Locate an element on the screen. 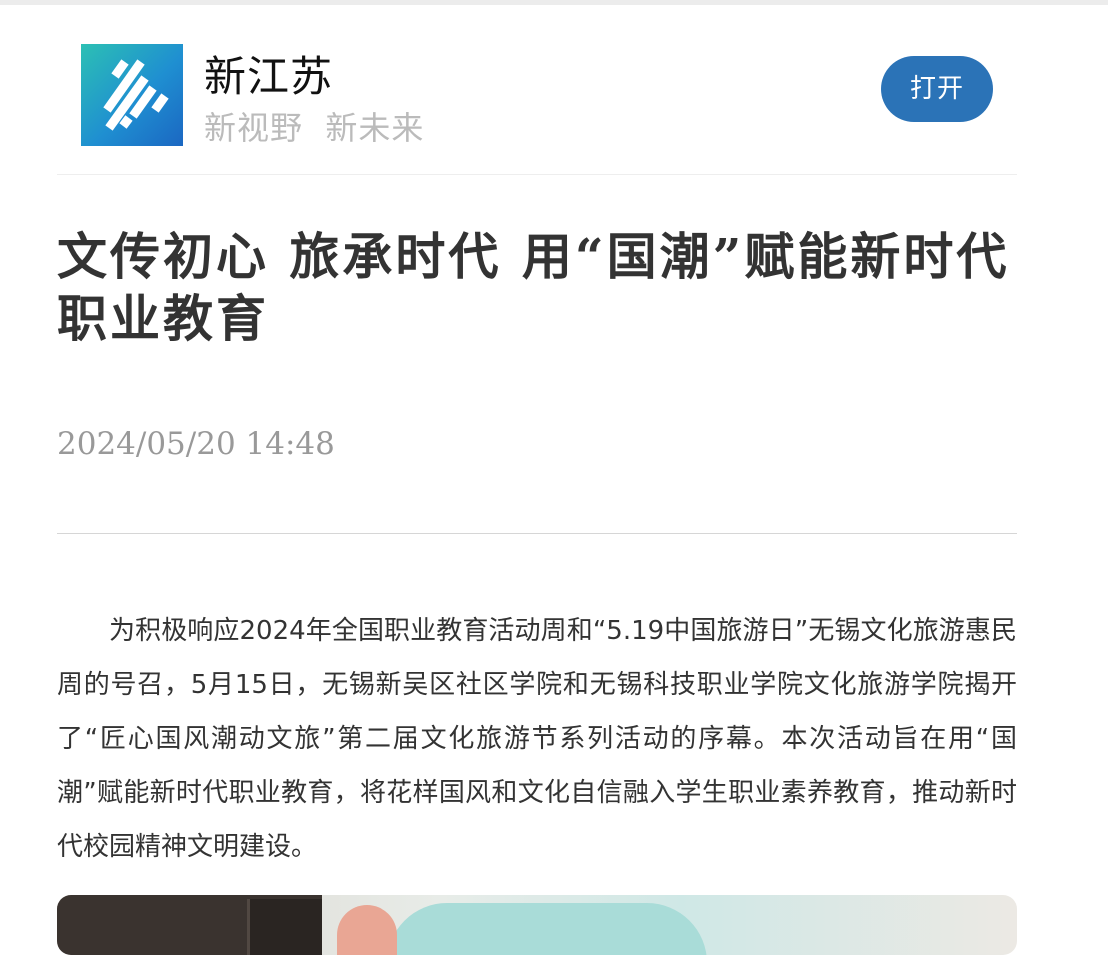  article-image is located at coordinates (537, 925).